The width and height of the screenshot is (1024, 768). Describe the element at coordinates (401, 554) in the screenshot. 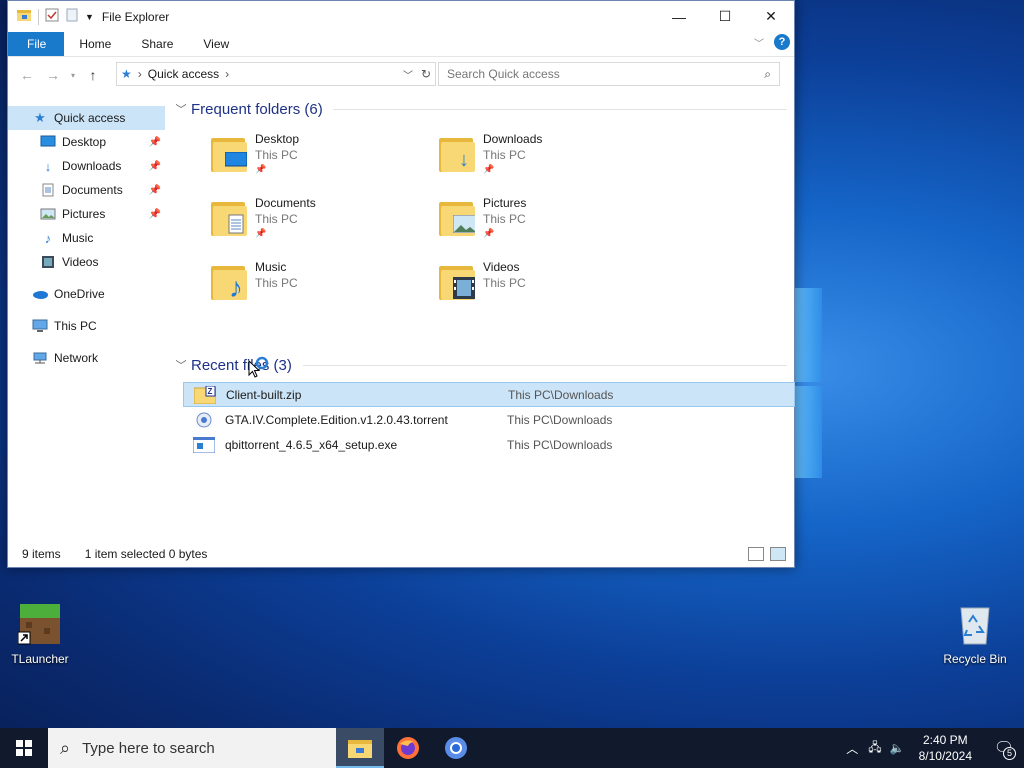

I see `status-bar: 9 items 1 item selected 0 bytes` at that location.